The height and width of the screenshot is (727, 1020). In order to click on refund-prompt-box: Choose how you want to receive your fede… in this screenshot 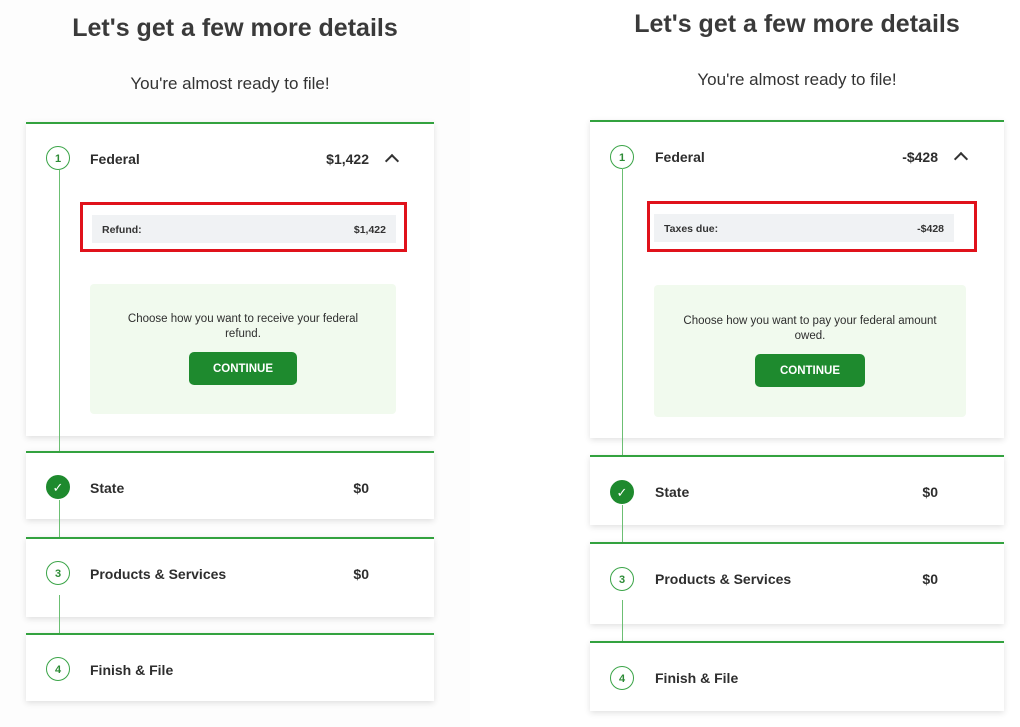, I will do `click(243, 349)`.